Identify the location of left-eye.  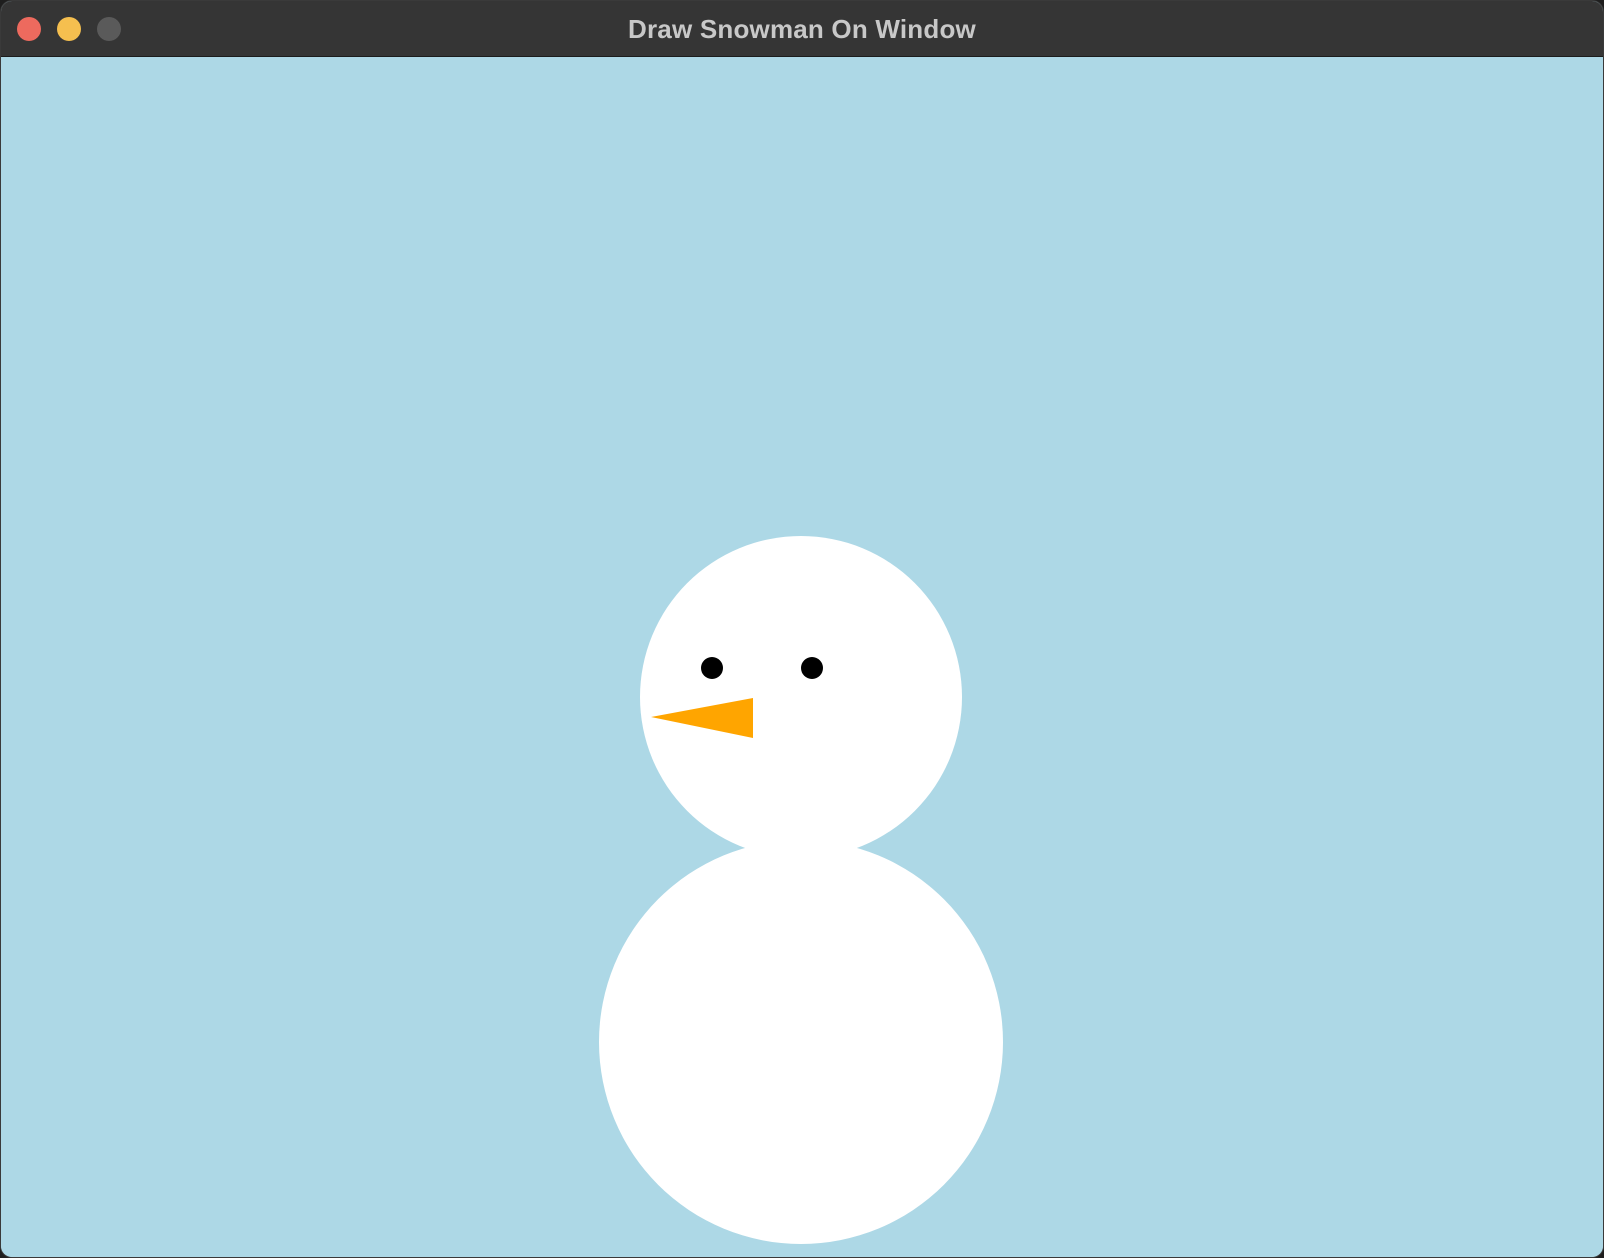
(712, 668).